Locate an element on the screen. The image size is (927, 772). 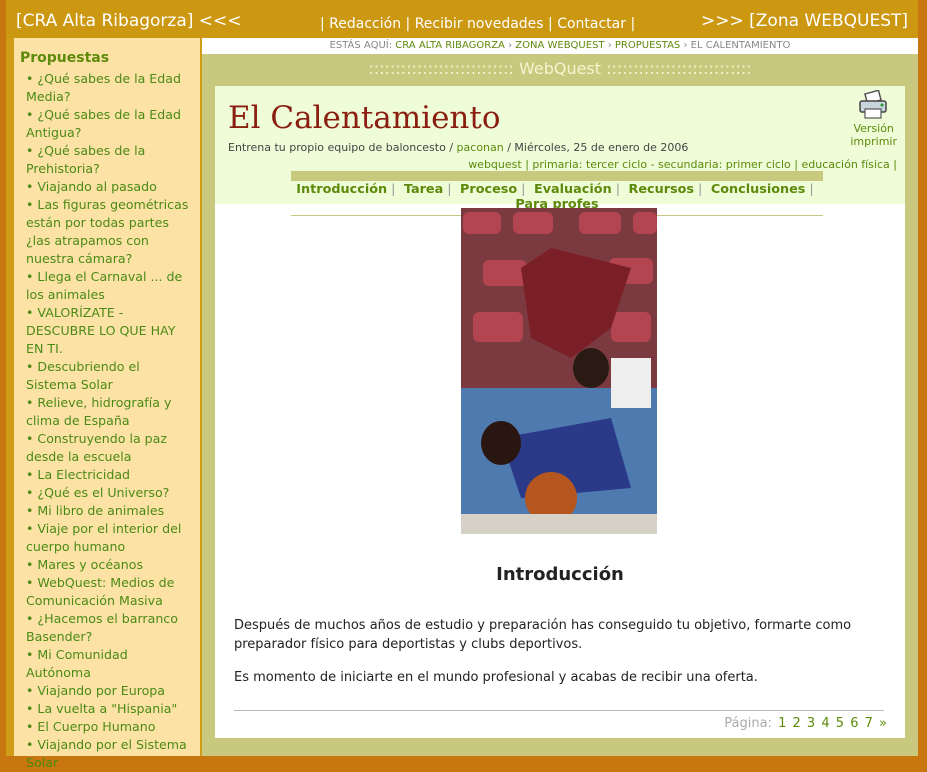
pager-label: Página: is located at coordinates (748, 723).